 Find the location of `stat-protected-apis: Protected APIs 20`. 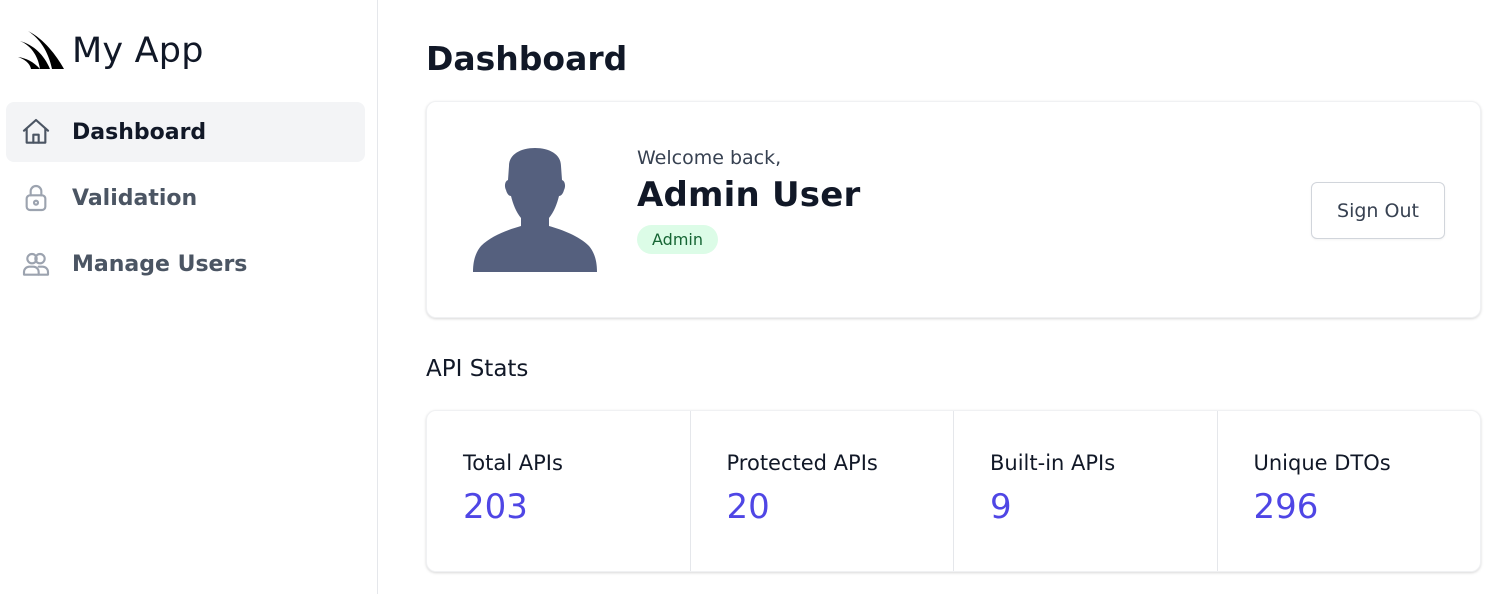

stat-protected-apis: Protected APIs 20 is located at coordinates (822, 491).